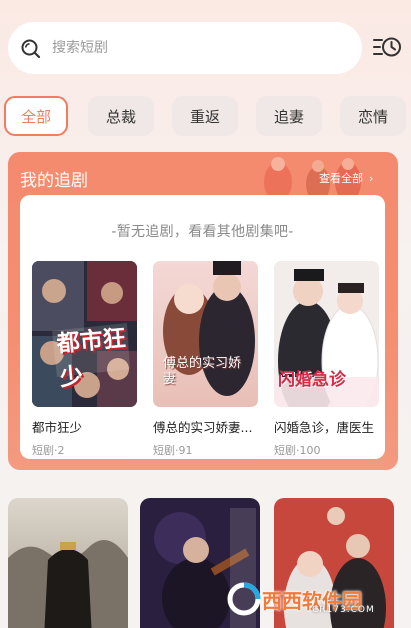 This screenshot has width=411, height=628. What do you see at coordinates (173, 450) in the screenshot?
I see `drama-meta: 短剧·91` at bounding box center [173, 450].